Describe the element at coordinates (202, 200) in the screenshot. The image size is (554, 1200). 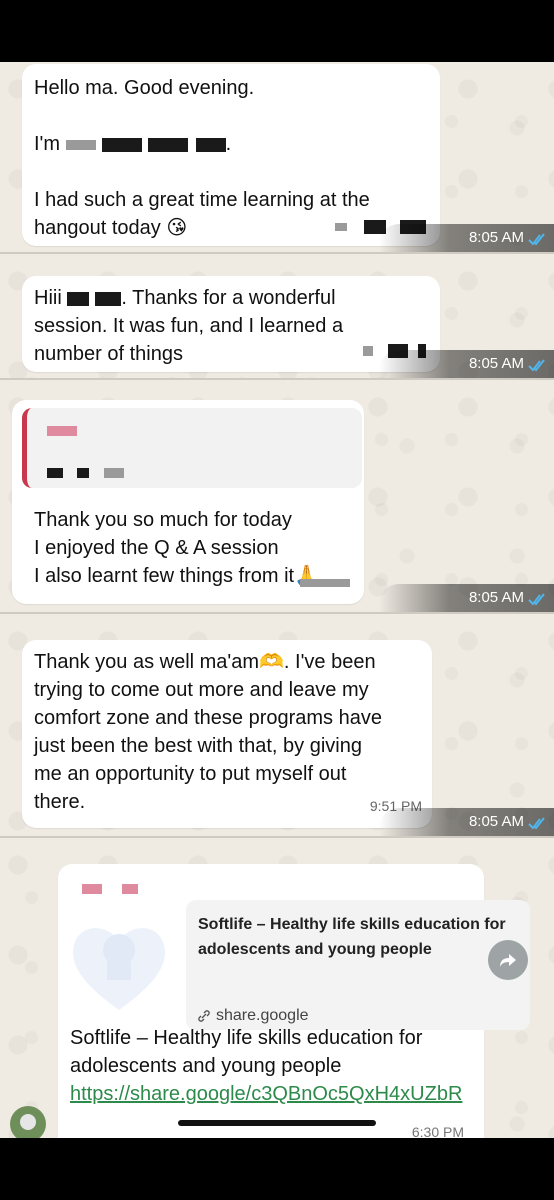
I see `message-line: I had such a great time learning at the` at that location.